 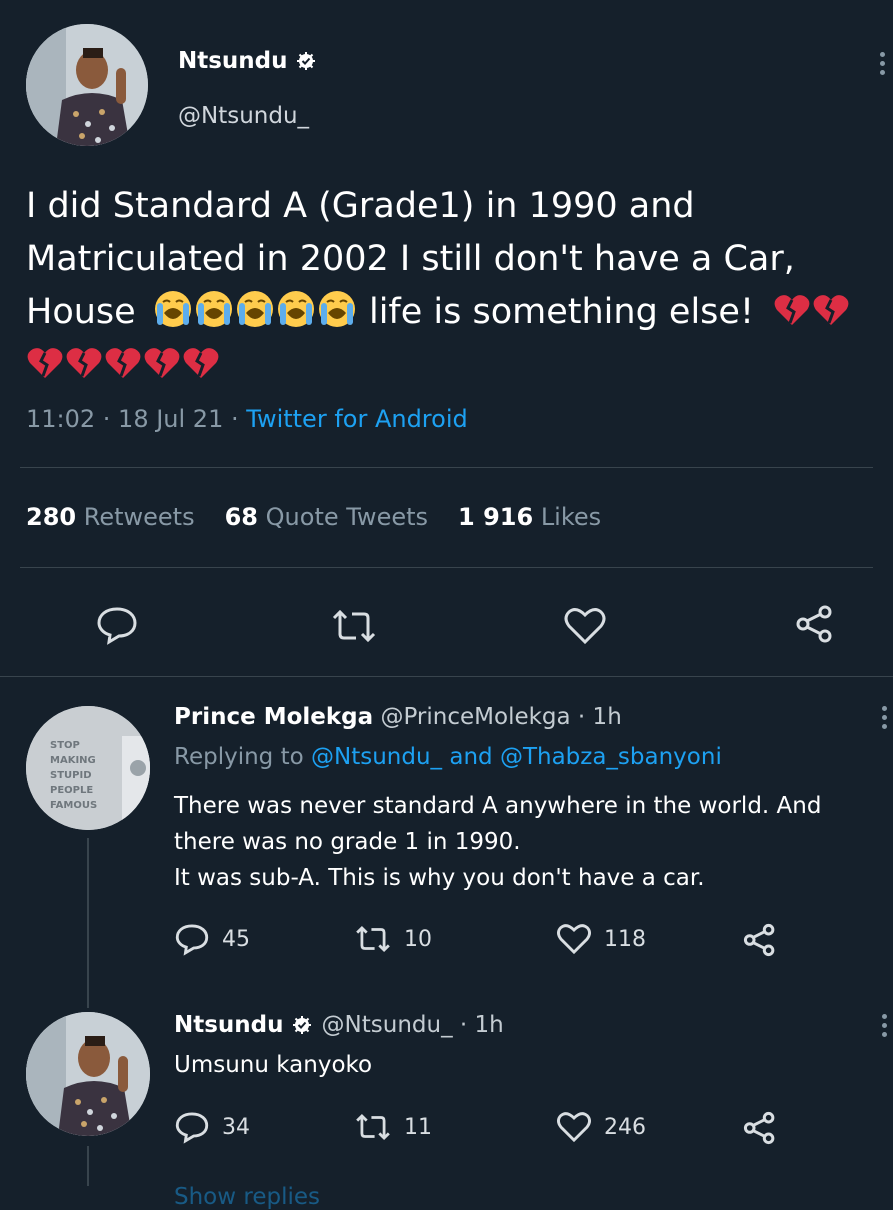 What do you see at coordinates (132, 419) in the screenshot?
I see `tweet-timestamp: 11:02 · 18 Jul 21 ·` at bounding box center [132, 419].